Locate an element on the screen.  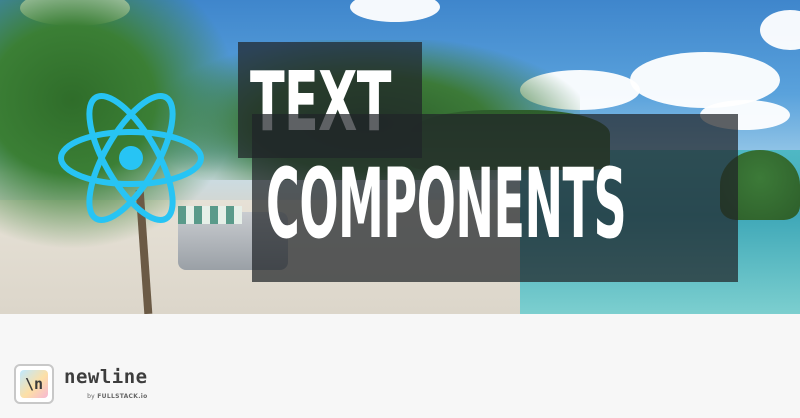
newline-logo-icon: \n is located at coordinates (34, 384).